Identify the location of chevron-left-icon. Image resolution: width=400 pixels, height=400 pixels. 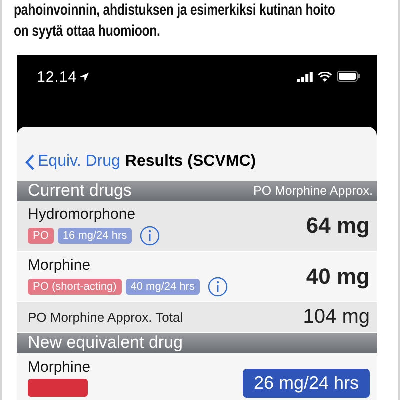
(30, 162).